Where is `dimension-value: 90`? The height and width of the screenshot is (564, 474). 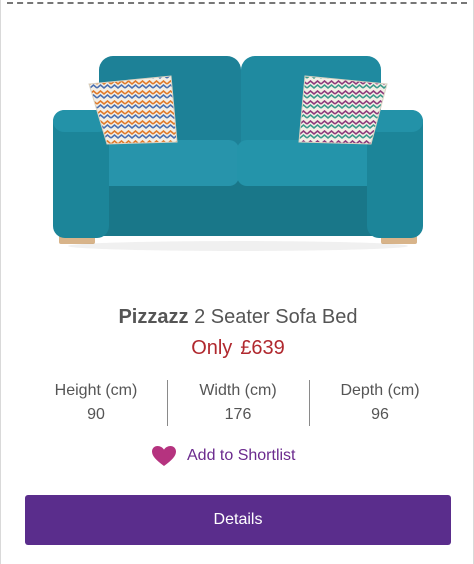
dimension-value: 90 is located at coordinates (96, 414).